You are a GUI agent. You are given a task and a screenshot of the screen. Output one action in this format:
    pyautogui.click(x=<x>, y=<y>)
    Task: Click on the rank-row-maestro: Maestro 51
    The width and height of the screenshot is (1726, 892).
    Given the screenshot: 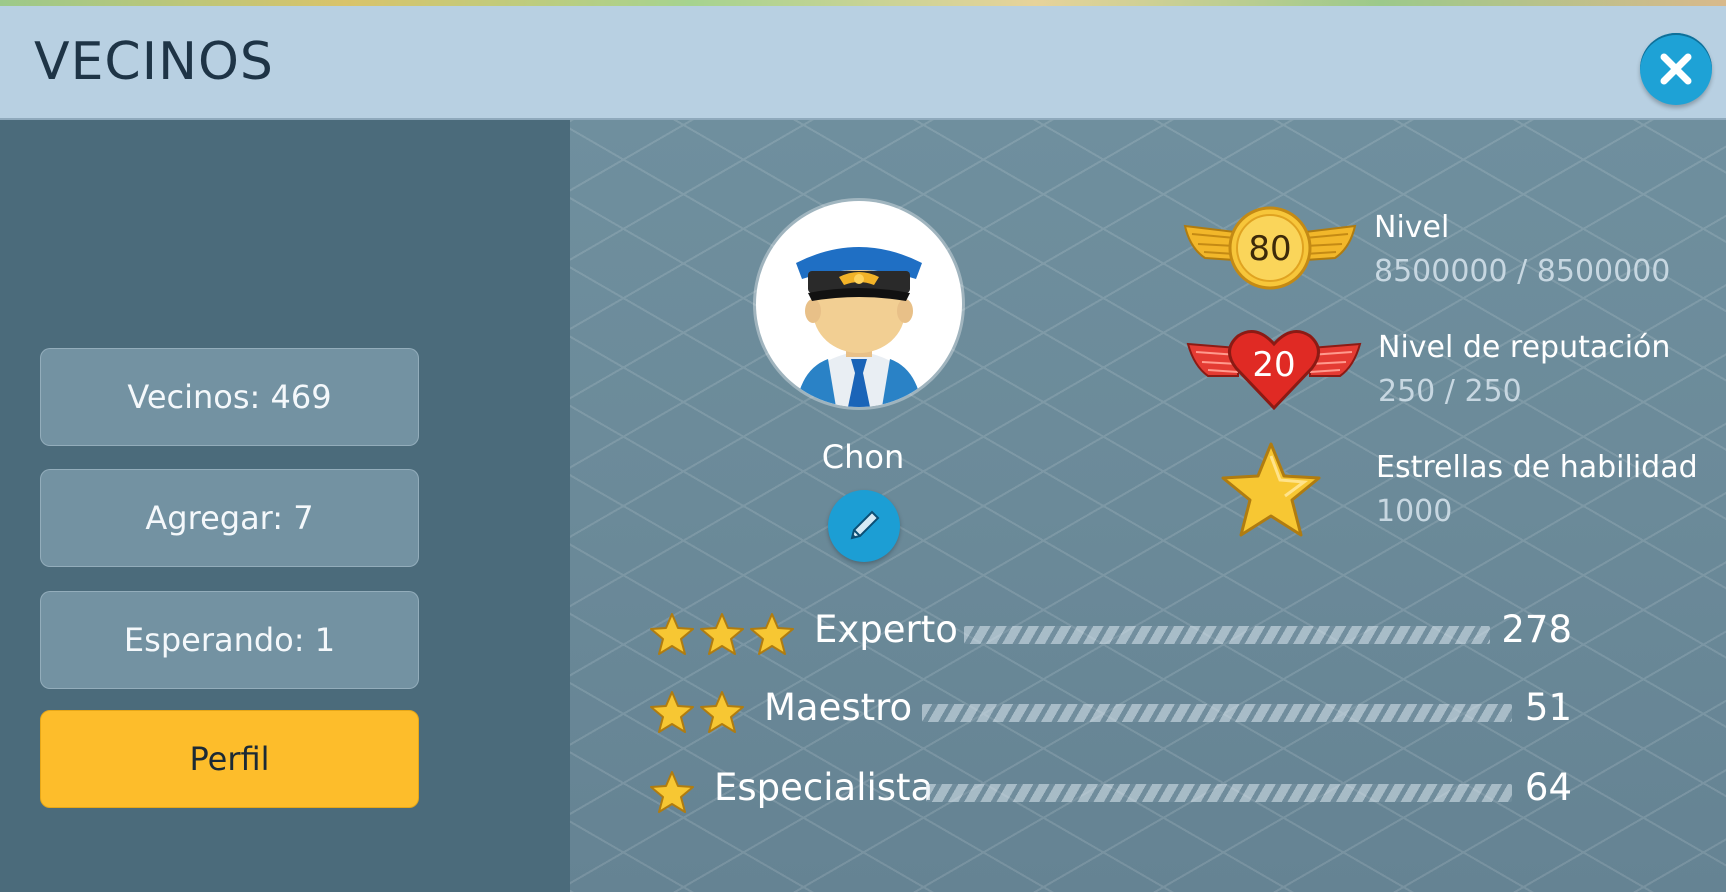 What is the action you would take?
    pyautogui.click(x=863, y=710)
    